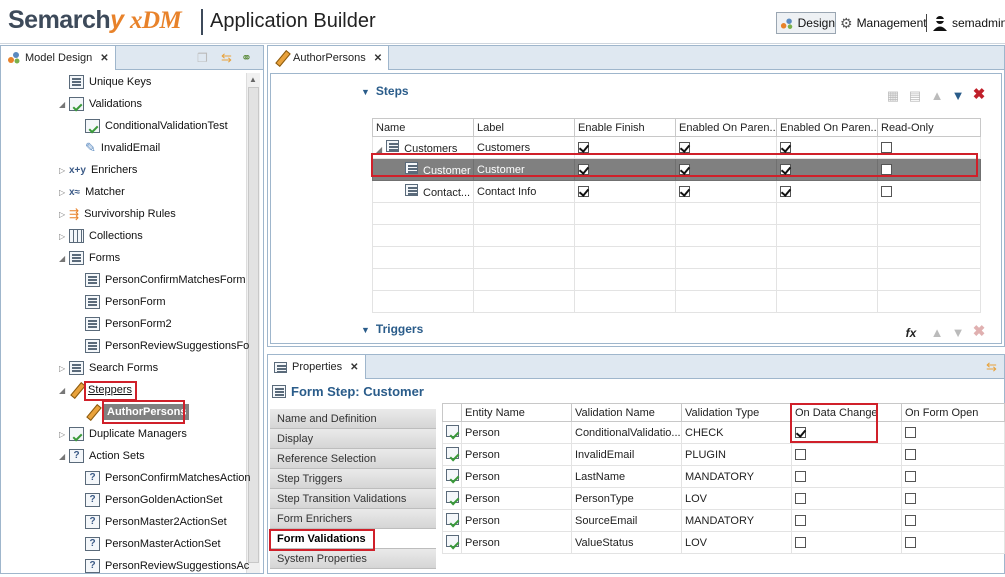  I want to click on tree-item-duplicate-managers: ▷ Duplicate Managers, so click(123, 434).